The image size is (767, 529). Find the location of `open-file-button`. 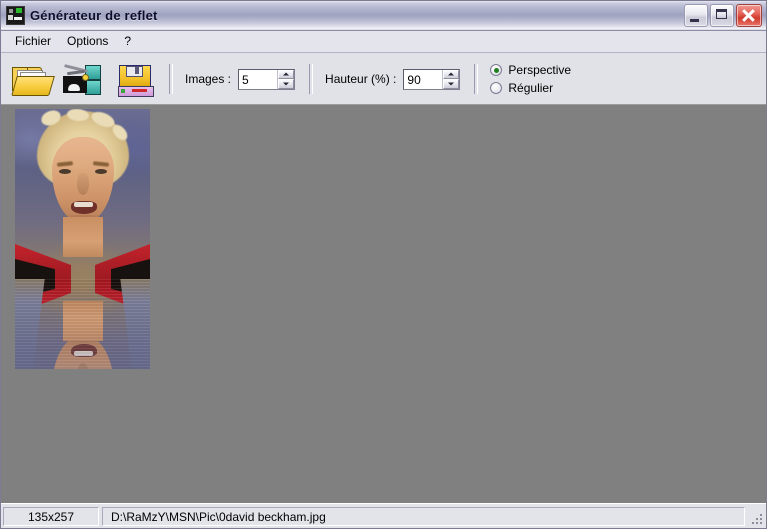

open-file-button is located at coordinates (32, 79).